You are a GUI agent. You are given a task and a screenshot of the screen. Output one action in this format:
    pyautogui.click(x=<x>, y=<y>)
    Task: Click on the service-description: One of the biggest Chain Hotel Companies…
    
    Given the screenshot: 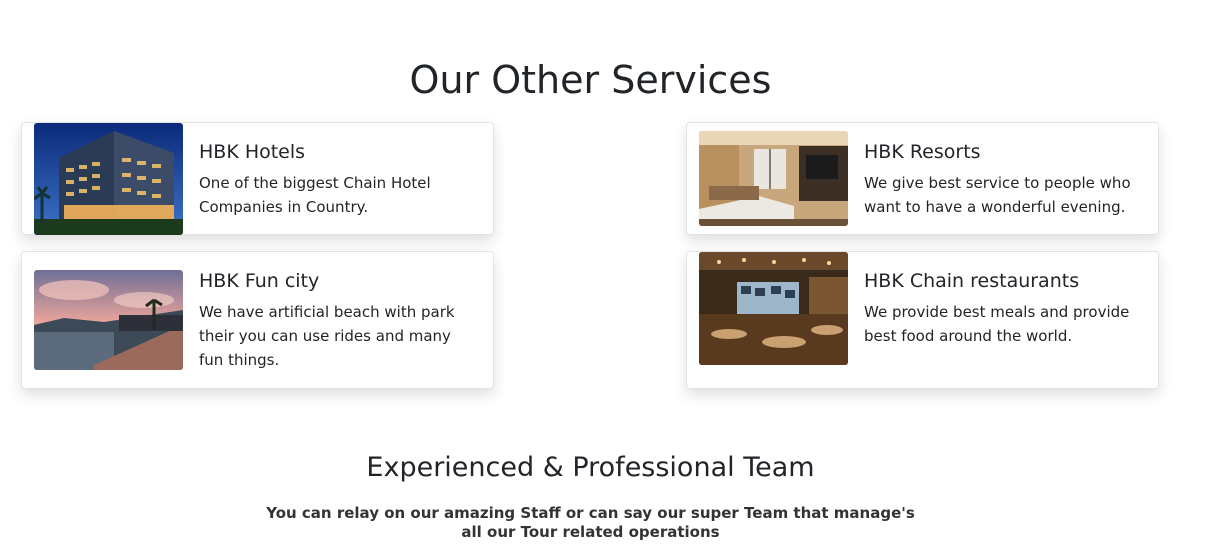 What is the action you would take?
    pyautogui.click(x=315, y=195)
    